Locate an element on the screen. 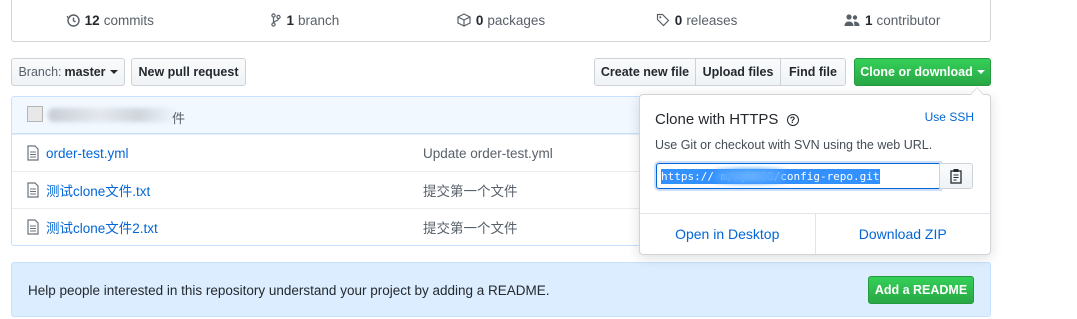 This screenshot has height=319, width=1077. contributors-count: 1 is located at coordinates (869, 20).